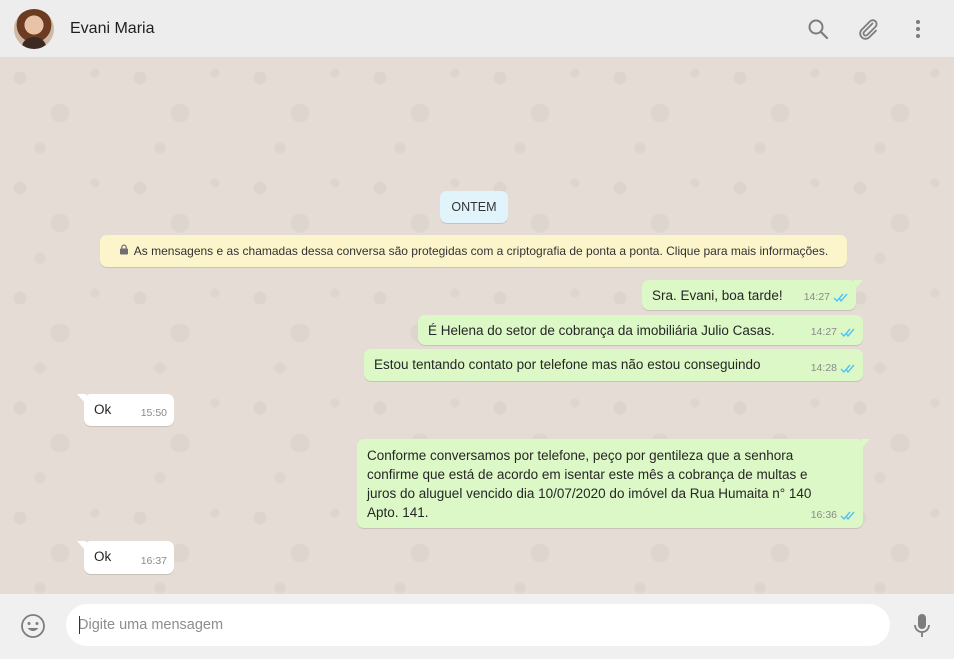 This screenshot has width=954, height=659. I want to click on menu-icon, so click(918, 29).